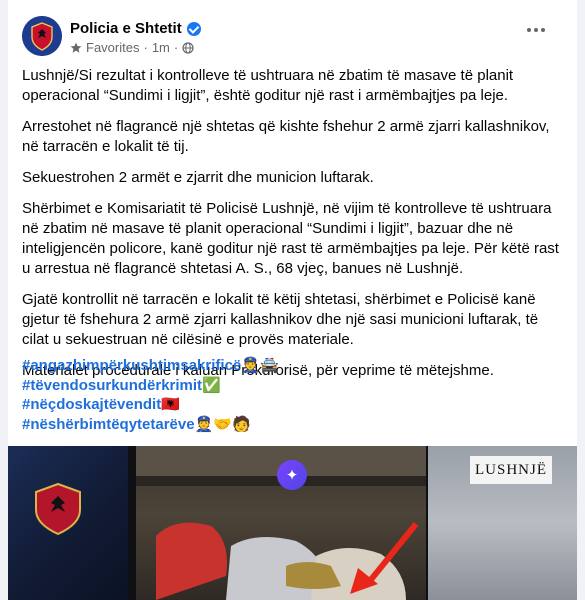  I want to click on globe-icon, so click(188, 47).